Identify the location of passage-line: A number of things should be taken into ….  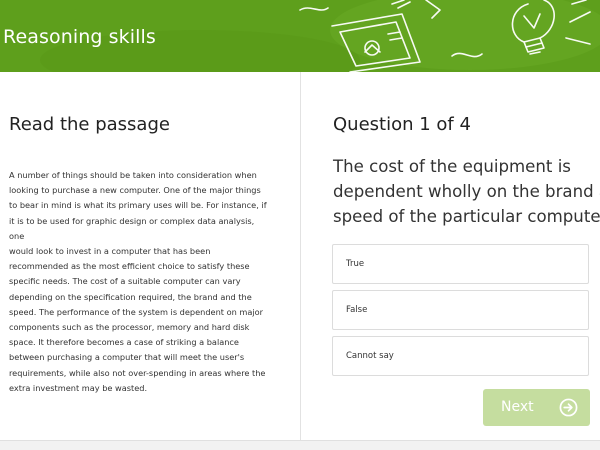
(133, 175).